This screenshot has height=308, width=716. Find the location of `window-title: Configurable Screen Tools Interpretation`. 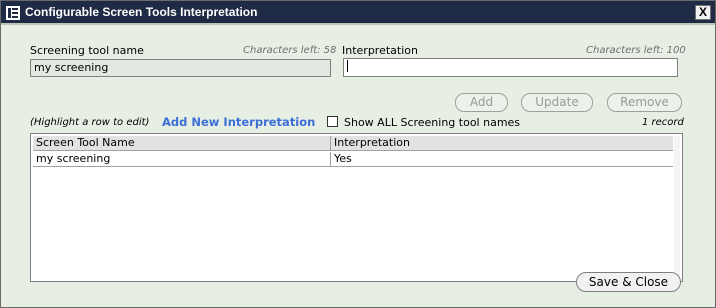

window-title: Configurable Screen Tools Interpretation is located at coordinates (141, 12).